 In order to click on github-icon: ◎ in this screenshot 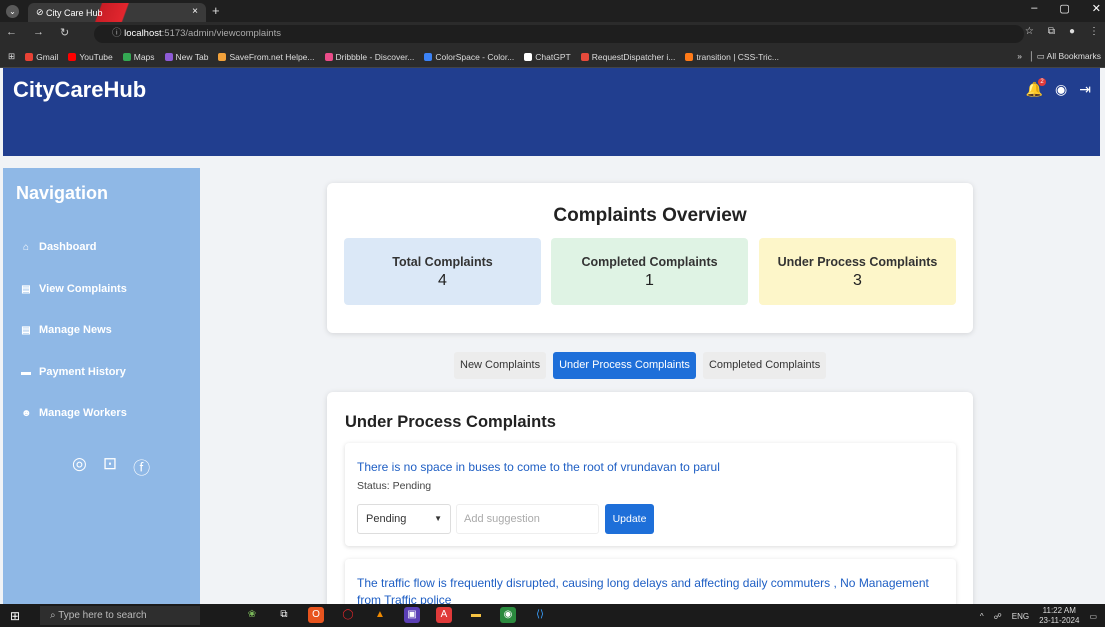, I will do `click(79, 466)`.